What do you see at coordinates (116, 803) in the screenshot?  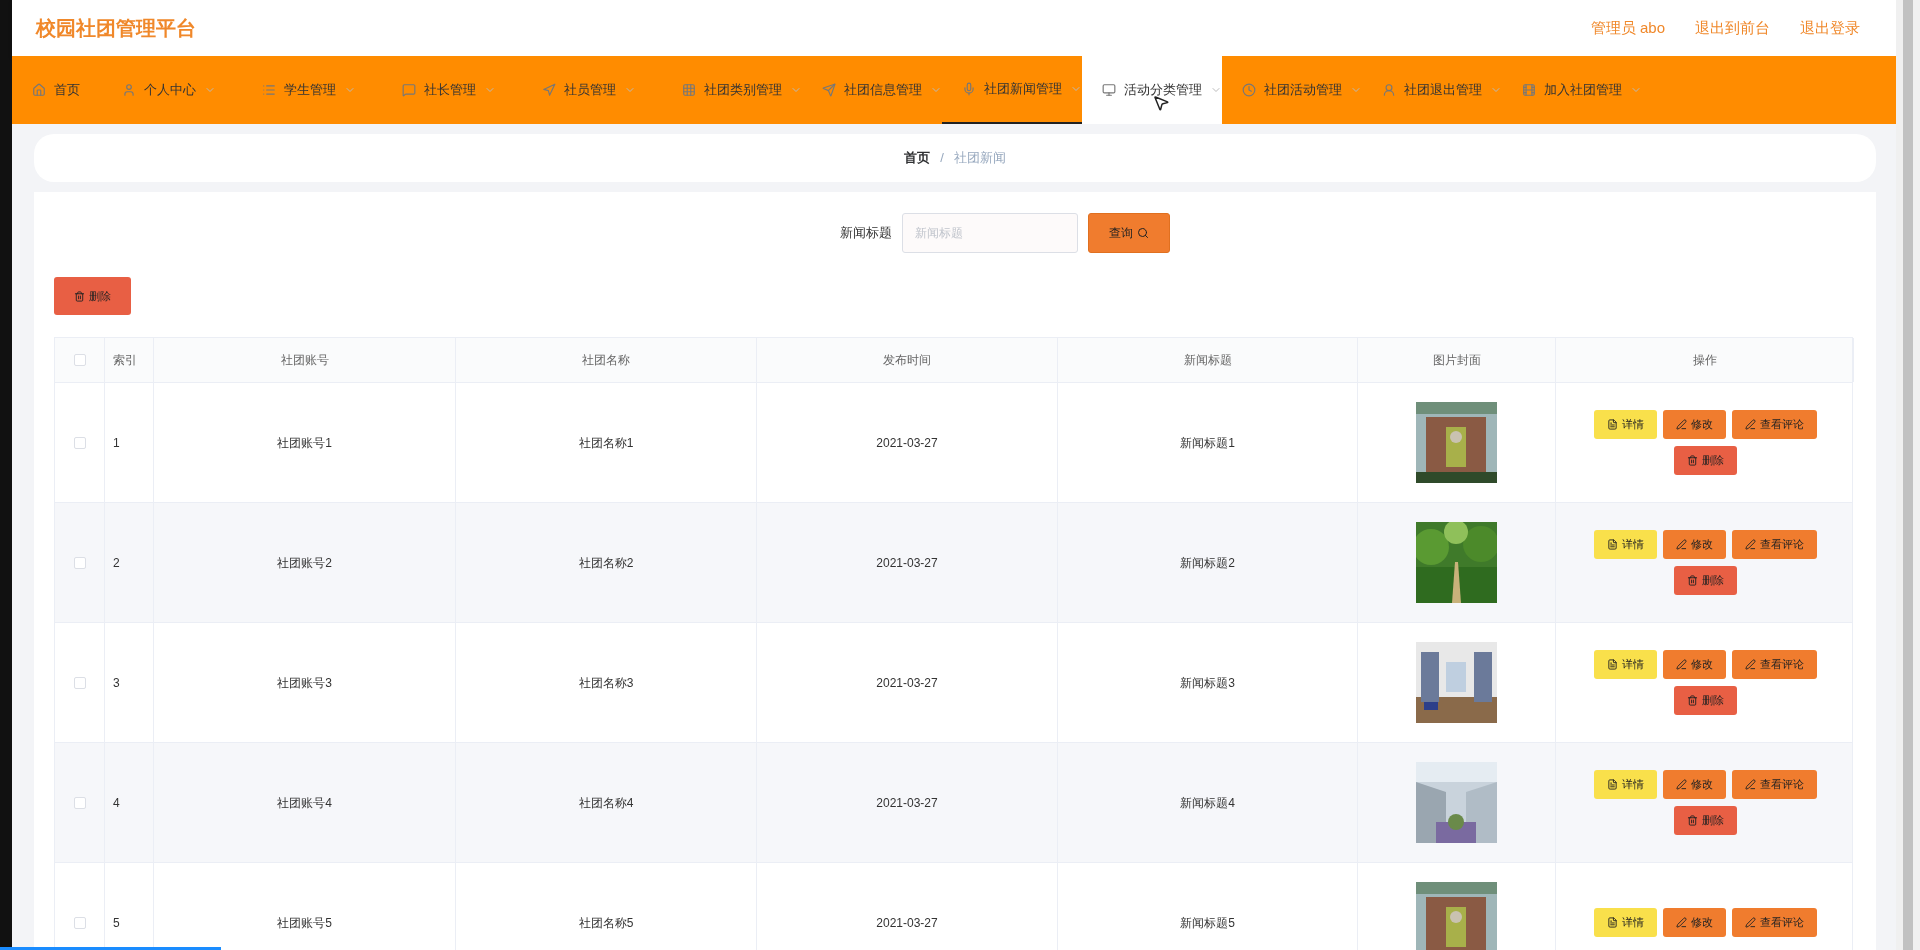 I see `table-cell-text: 4` at bounding box center [116, 803].